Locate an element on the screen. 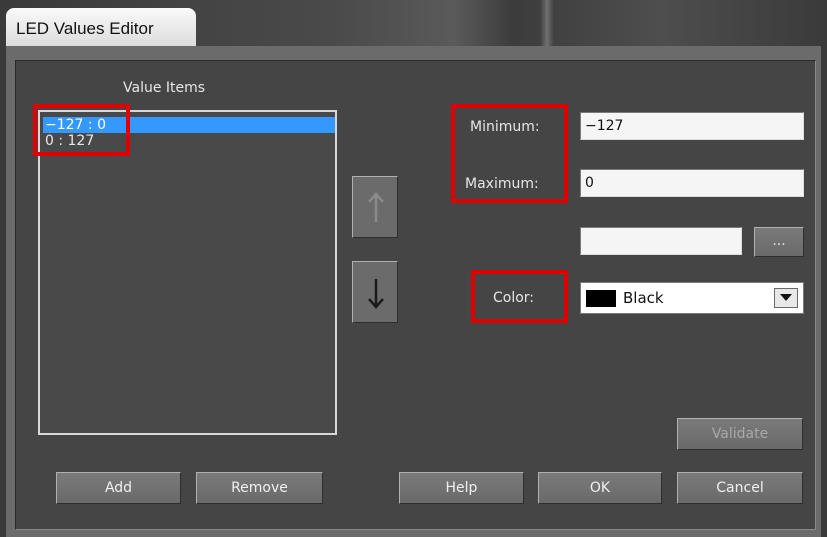 The width and height of the screenshot is (827, 537). dropdown-button is located at coordinates (786, 298).